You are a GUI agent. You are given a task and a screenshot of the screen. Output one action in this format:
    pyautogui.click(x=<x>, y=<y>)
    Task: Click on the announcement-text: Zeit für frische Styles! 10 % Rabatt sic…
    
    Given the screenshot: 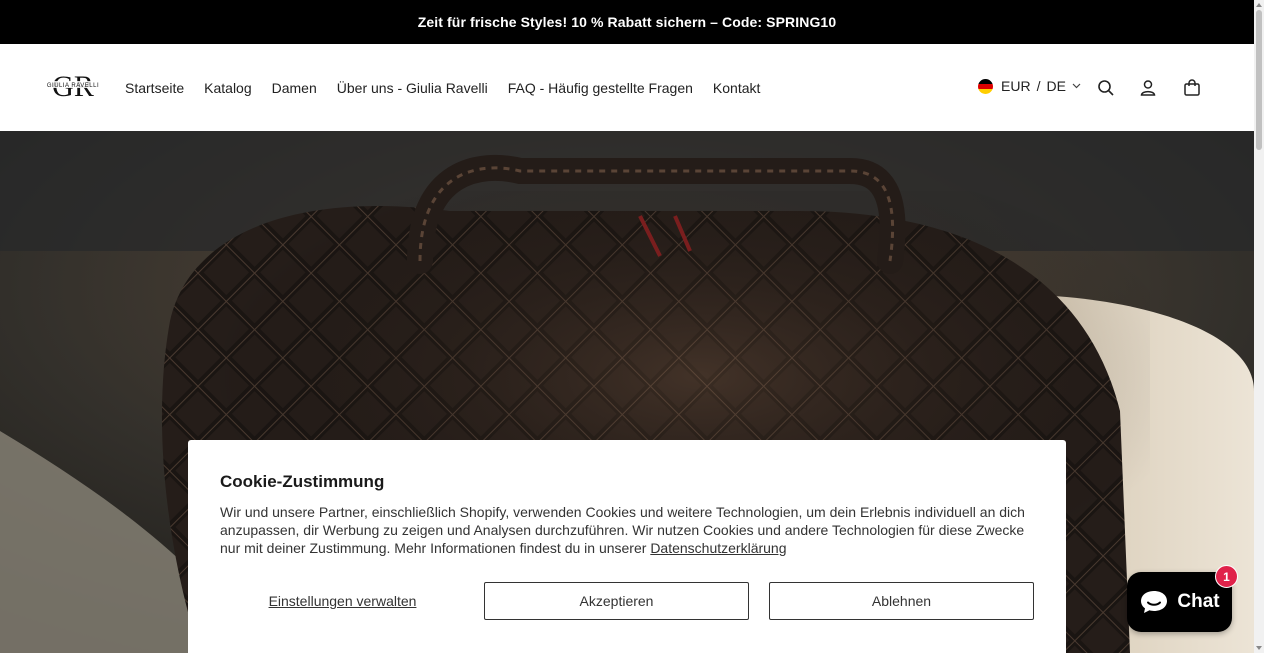 What is the action you would take?
    pyautogui.click(x=627, y=22)
    